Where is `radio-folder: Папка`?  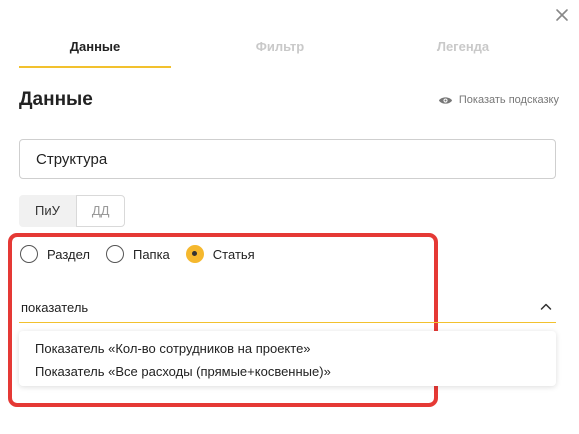 radio-folder: Папка is located at coordinates (137, 254).